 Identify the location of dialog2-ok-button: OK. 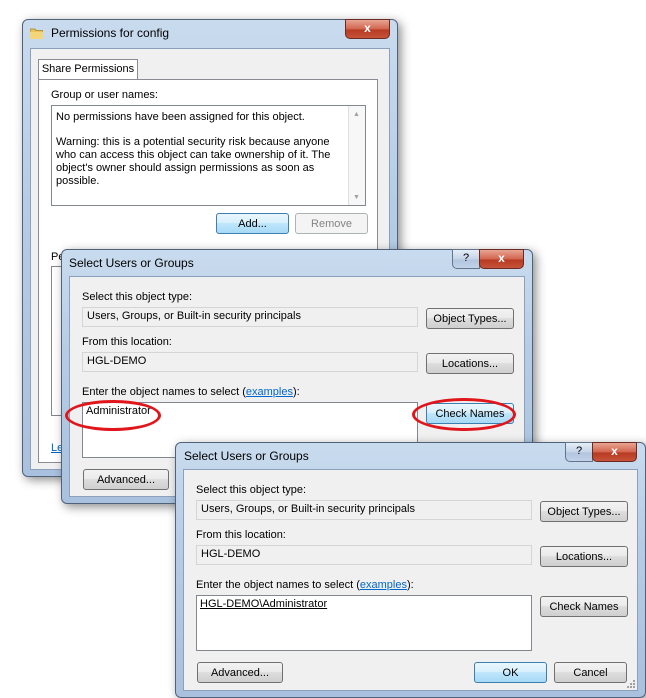
(510, 672).